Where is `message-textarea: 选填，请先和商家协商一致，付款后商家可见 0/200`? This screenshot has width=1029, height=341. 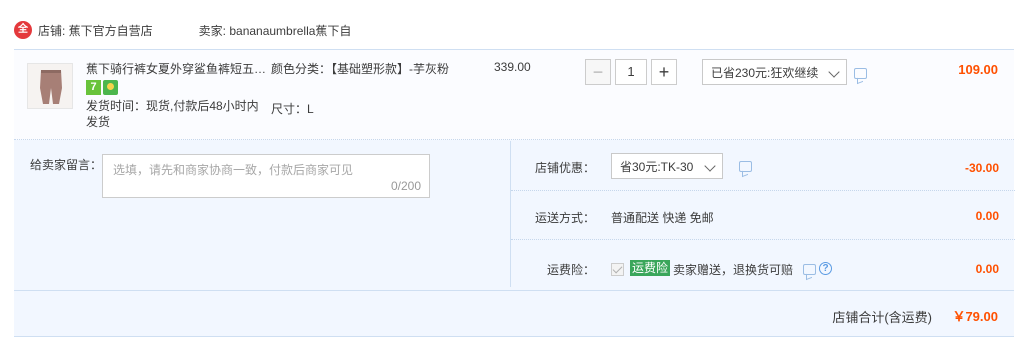
message-textarea: 选填，请先和商家协商一致，付款后商家可见 0/200 is located at coordinates (266, 176).